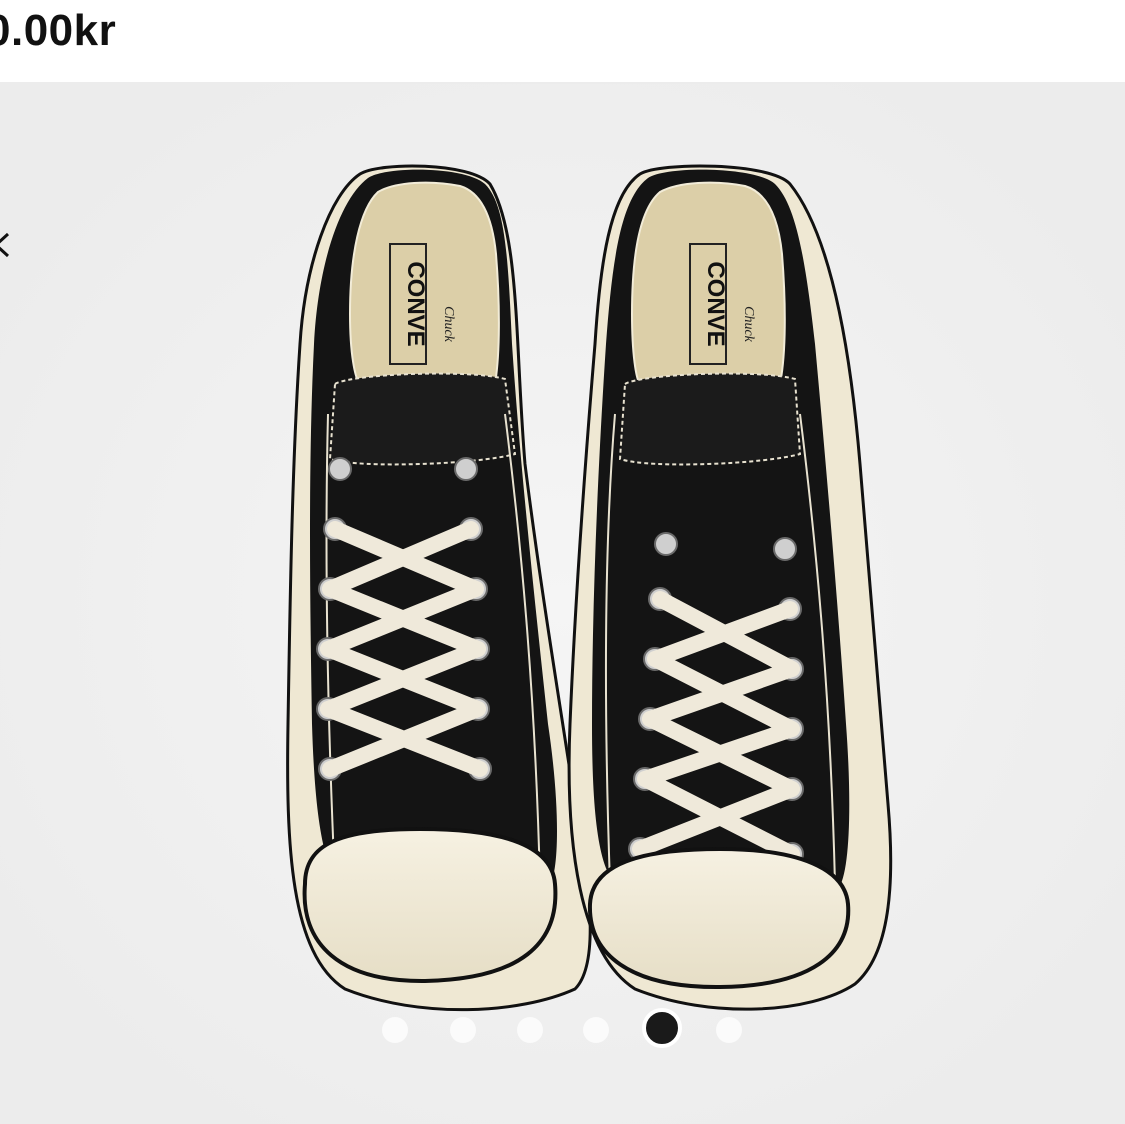 Image resolution: width=1125 pixels, height=1124 pixels. I want to click on carousel-indicators, so click(562, 1029).